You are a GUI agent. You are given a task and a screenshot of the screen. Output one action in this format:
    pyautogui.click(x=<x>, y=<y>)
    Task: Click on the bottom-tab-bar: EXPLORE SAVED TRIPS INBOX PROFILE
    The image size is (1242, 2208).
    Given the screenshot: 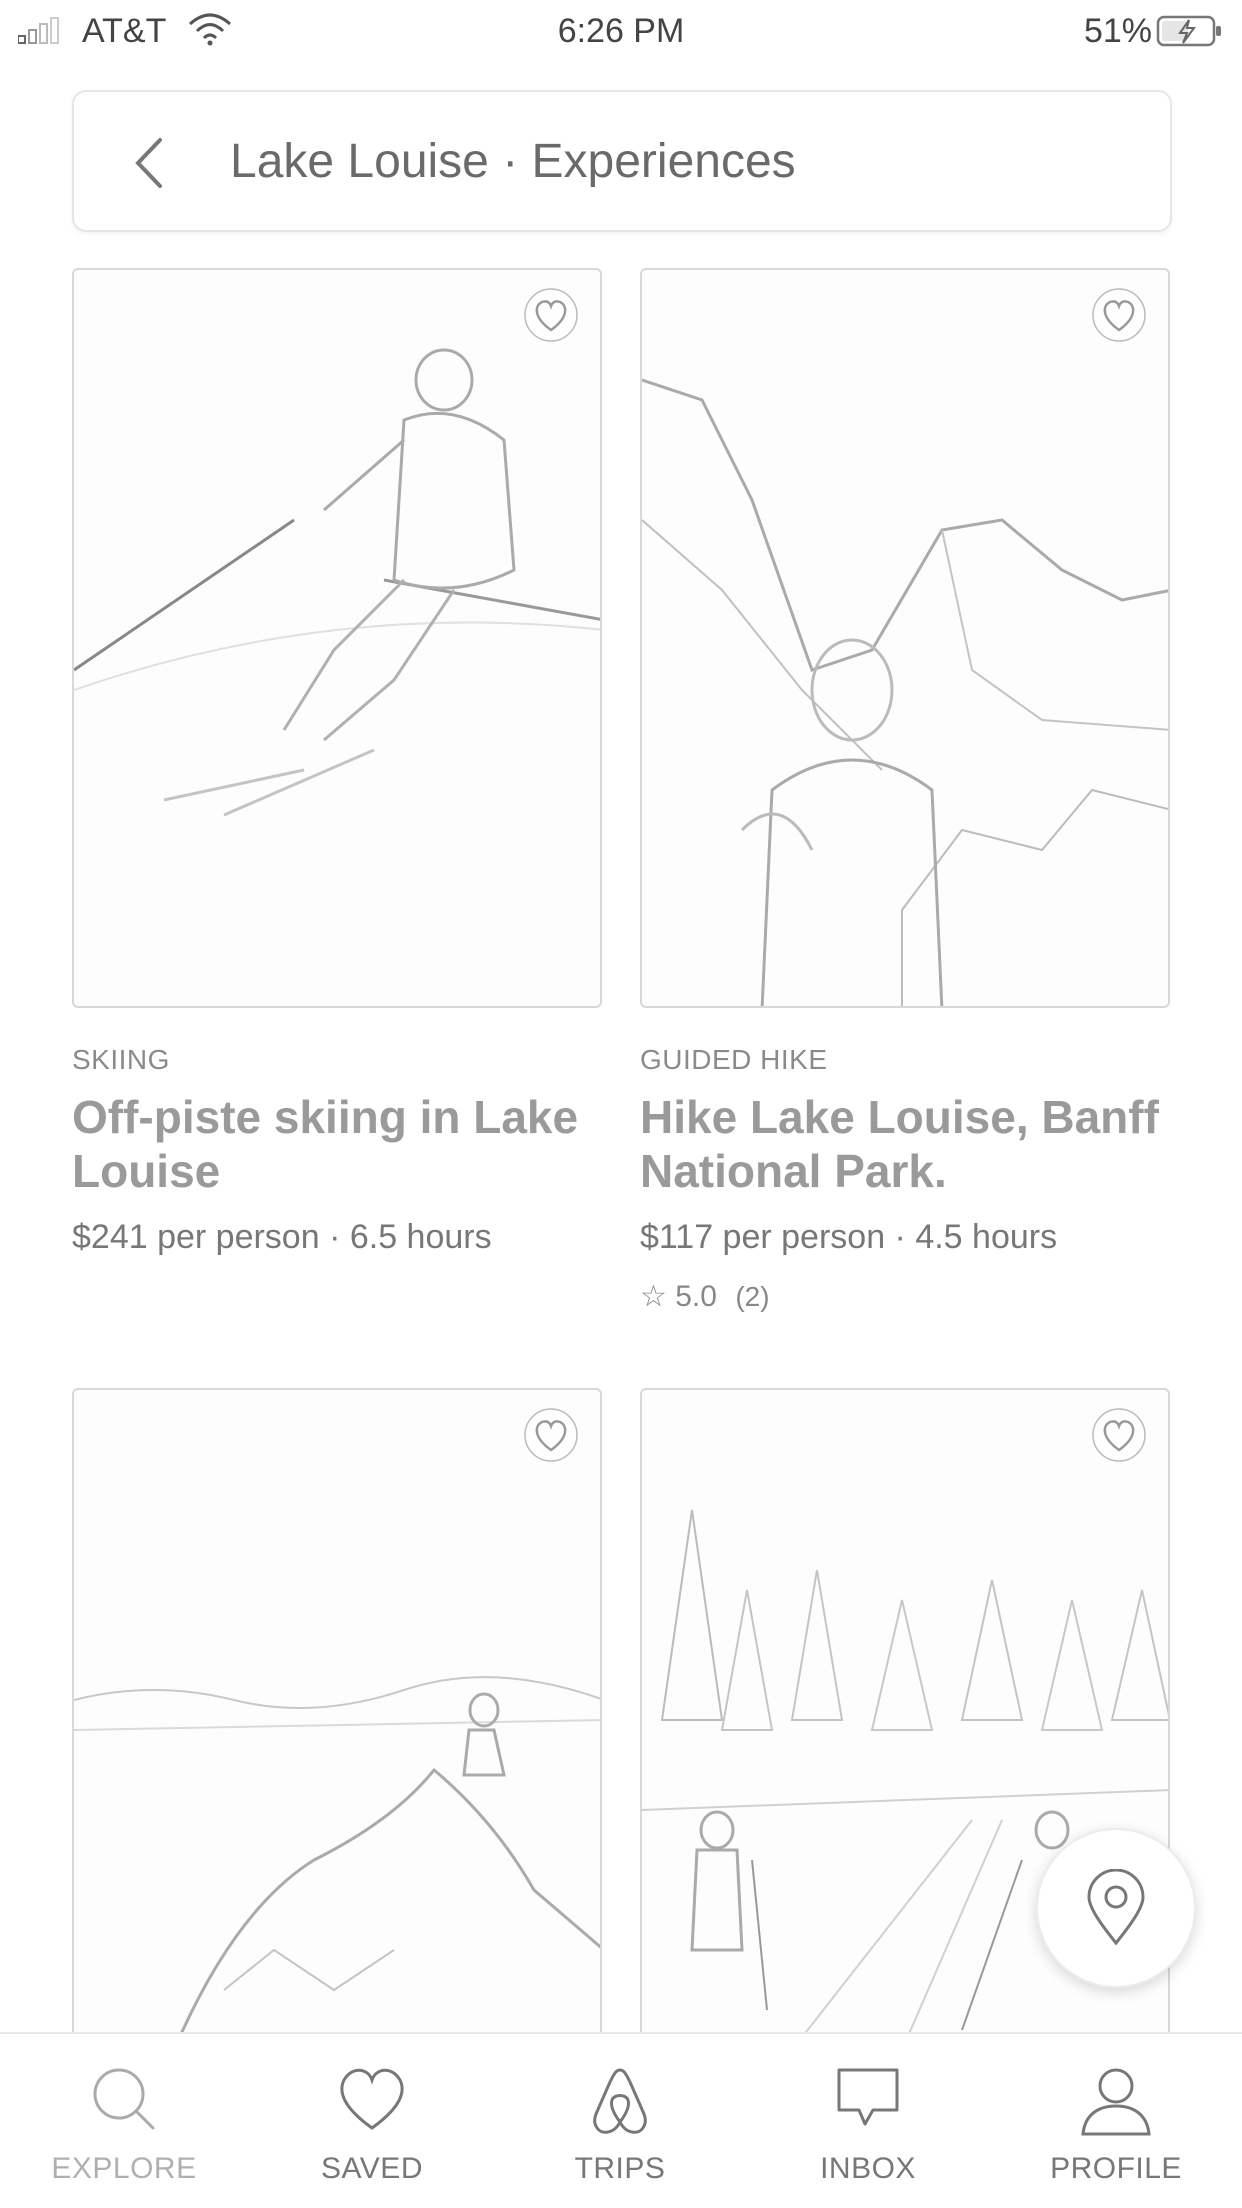 What is the action you would take?
    pyautogui.click(x=621, y=2120)
    